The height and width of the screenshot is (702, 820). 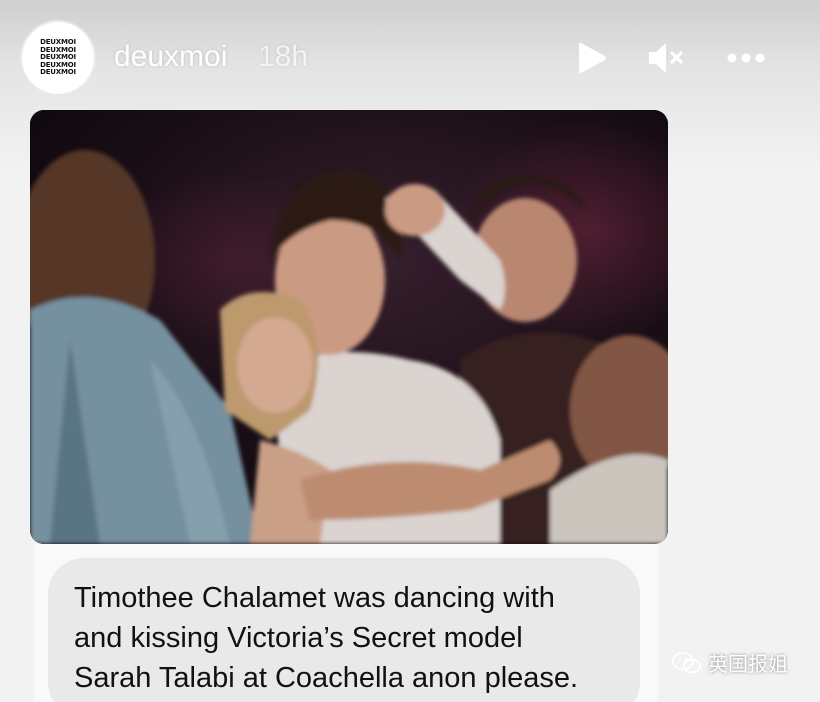 I want to click on watermark-text: 英国报姐, so click(x=748, y=664).